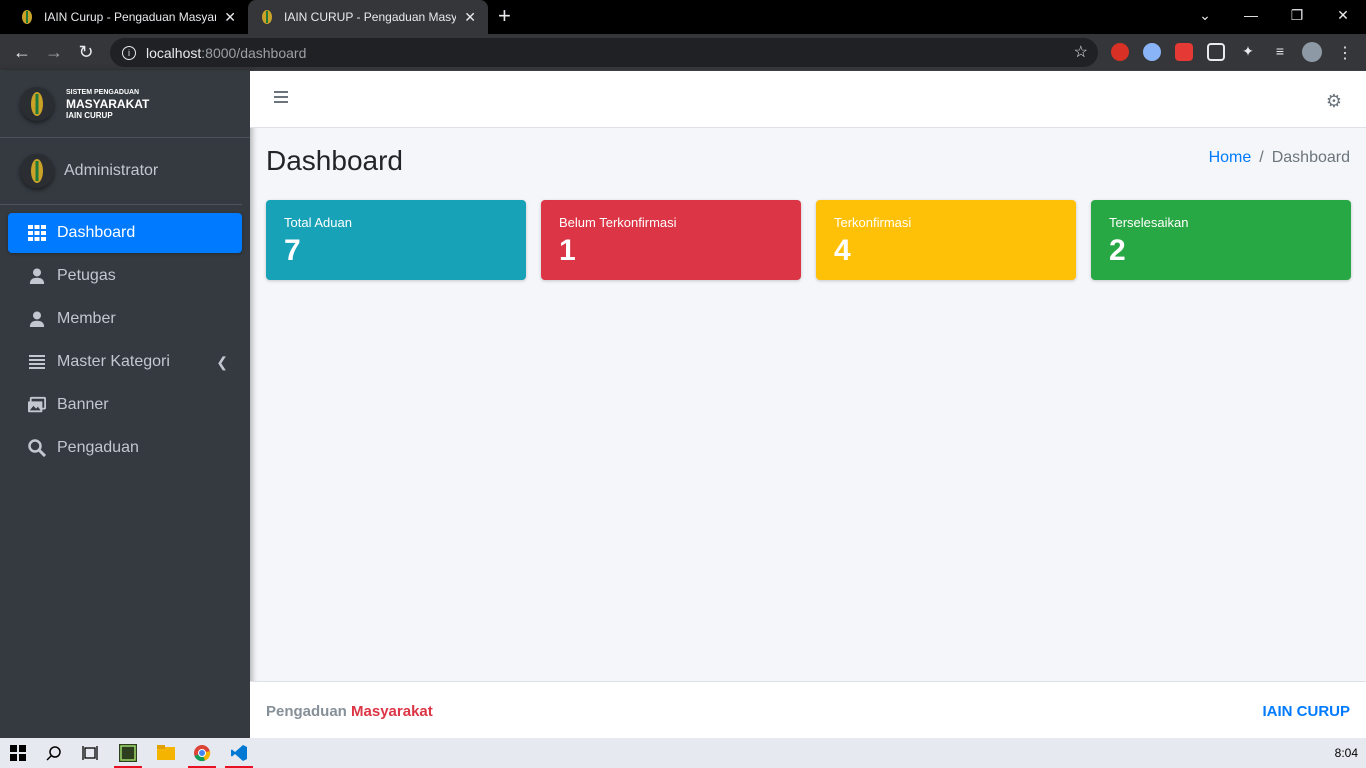 This screenshot has width=1366, height=768. What do you see at coordinates (37, 405) in the screenshot?
I see `images-icon` at bounding box center [37, 405].